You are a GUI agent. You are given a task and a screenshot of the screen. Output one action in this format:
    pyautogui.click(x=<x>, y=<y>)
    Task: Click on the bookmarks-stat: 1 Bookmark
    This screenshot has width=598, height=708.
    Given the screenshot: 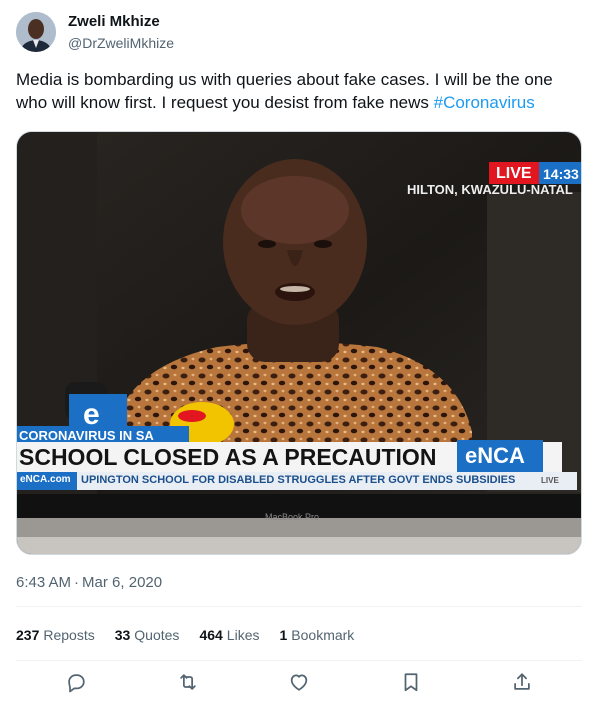 What is the action you would take?
    pyautogui.click(x=316, y=635)
    